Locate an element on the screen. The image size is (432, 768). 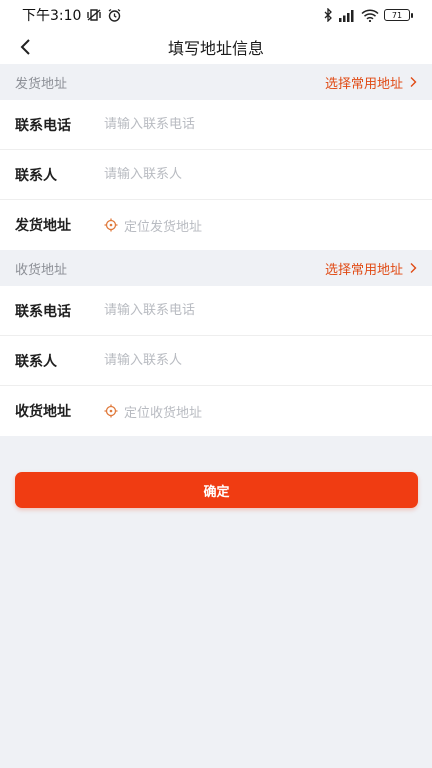
alarm-icon is located at coordinates (114, 15).